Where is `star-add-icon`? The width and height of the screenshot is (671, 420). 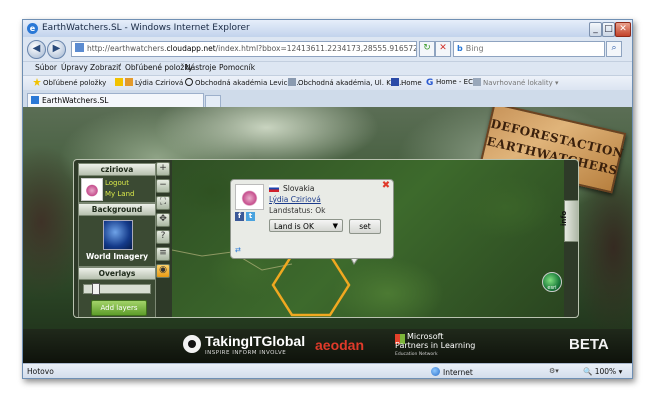
star-add-icon is located at coordinates (119, 82).